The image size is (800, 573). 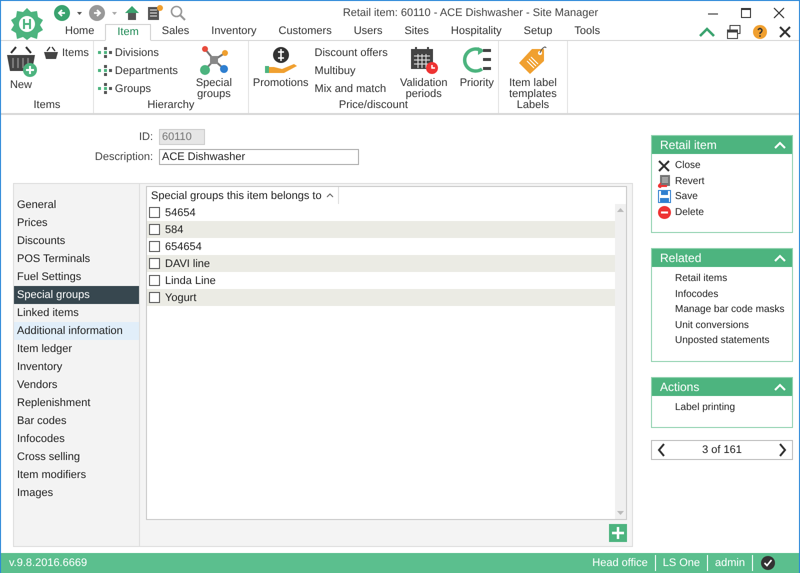 What do you see at coordinates (724, 325) in the screenshot?
I see `panel-link: Unit conversions` at bounding box center [724, 325].